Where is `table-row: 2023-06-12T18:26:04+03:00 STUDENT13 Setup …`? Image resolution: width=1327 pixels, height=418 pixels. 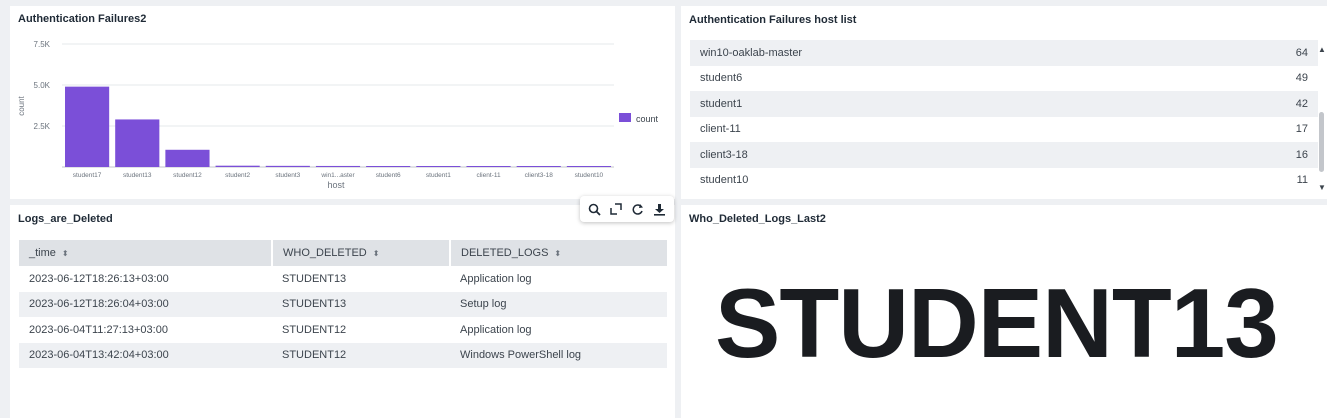
table-row: 2023-06-12T18:26:04+03:00 STUDENT13 Setup … is located at coordinates (343, 304).